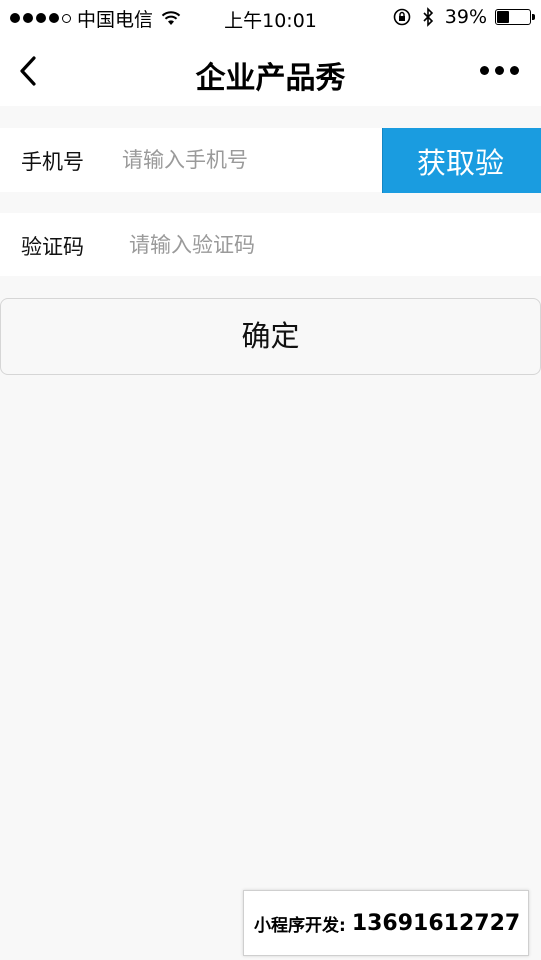  Describe the element at coordinates (515, 17) in the screenshot. I see `battery-icon` at that location.